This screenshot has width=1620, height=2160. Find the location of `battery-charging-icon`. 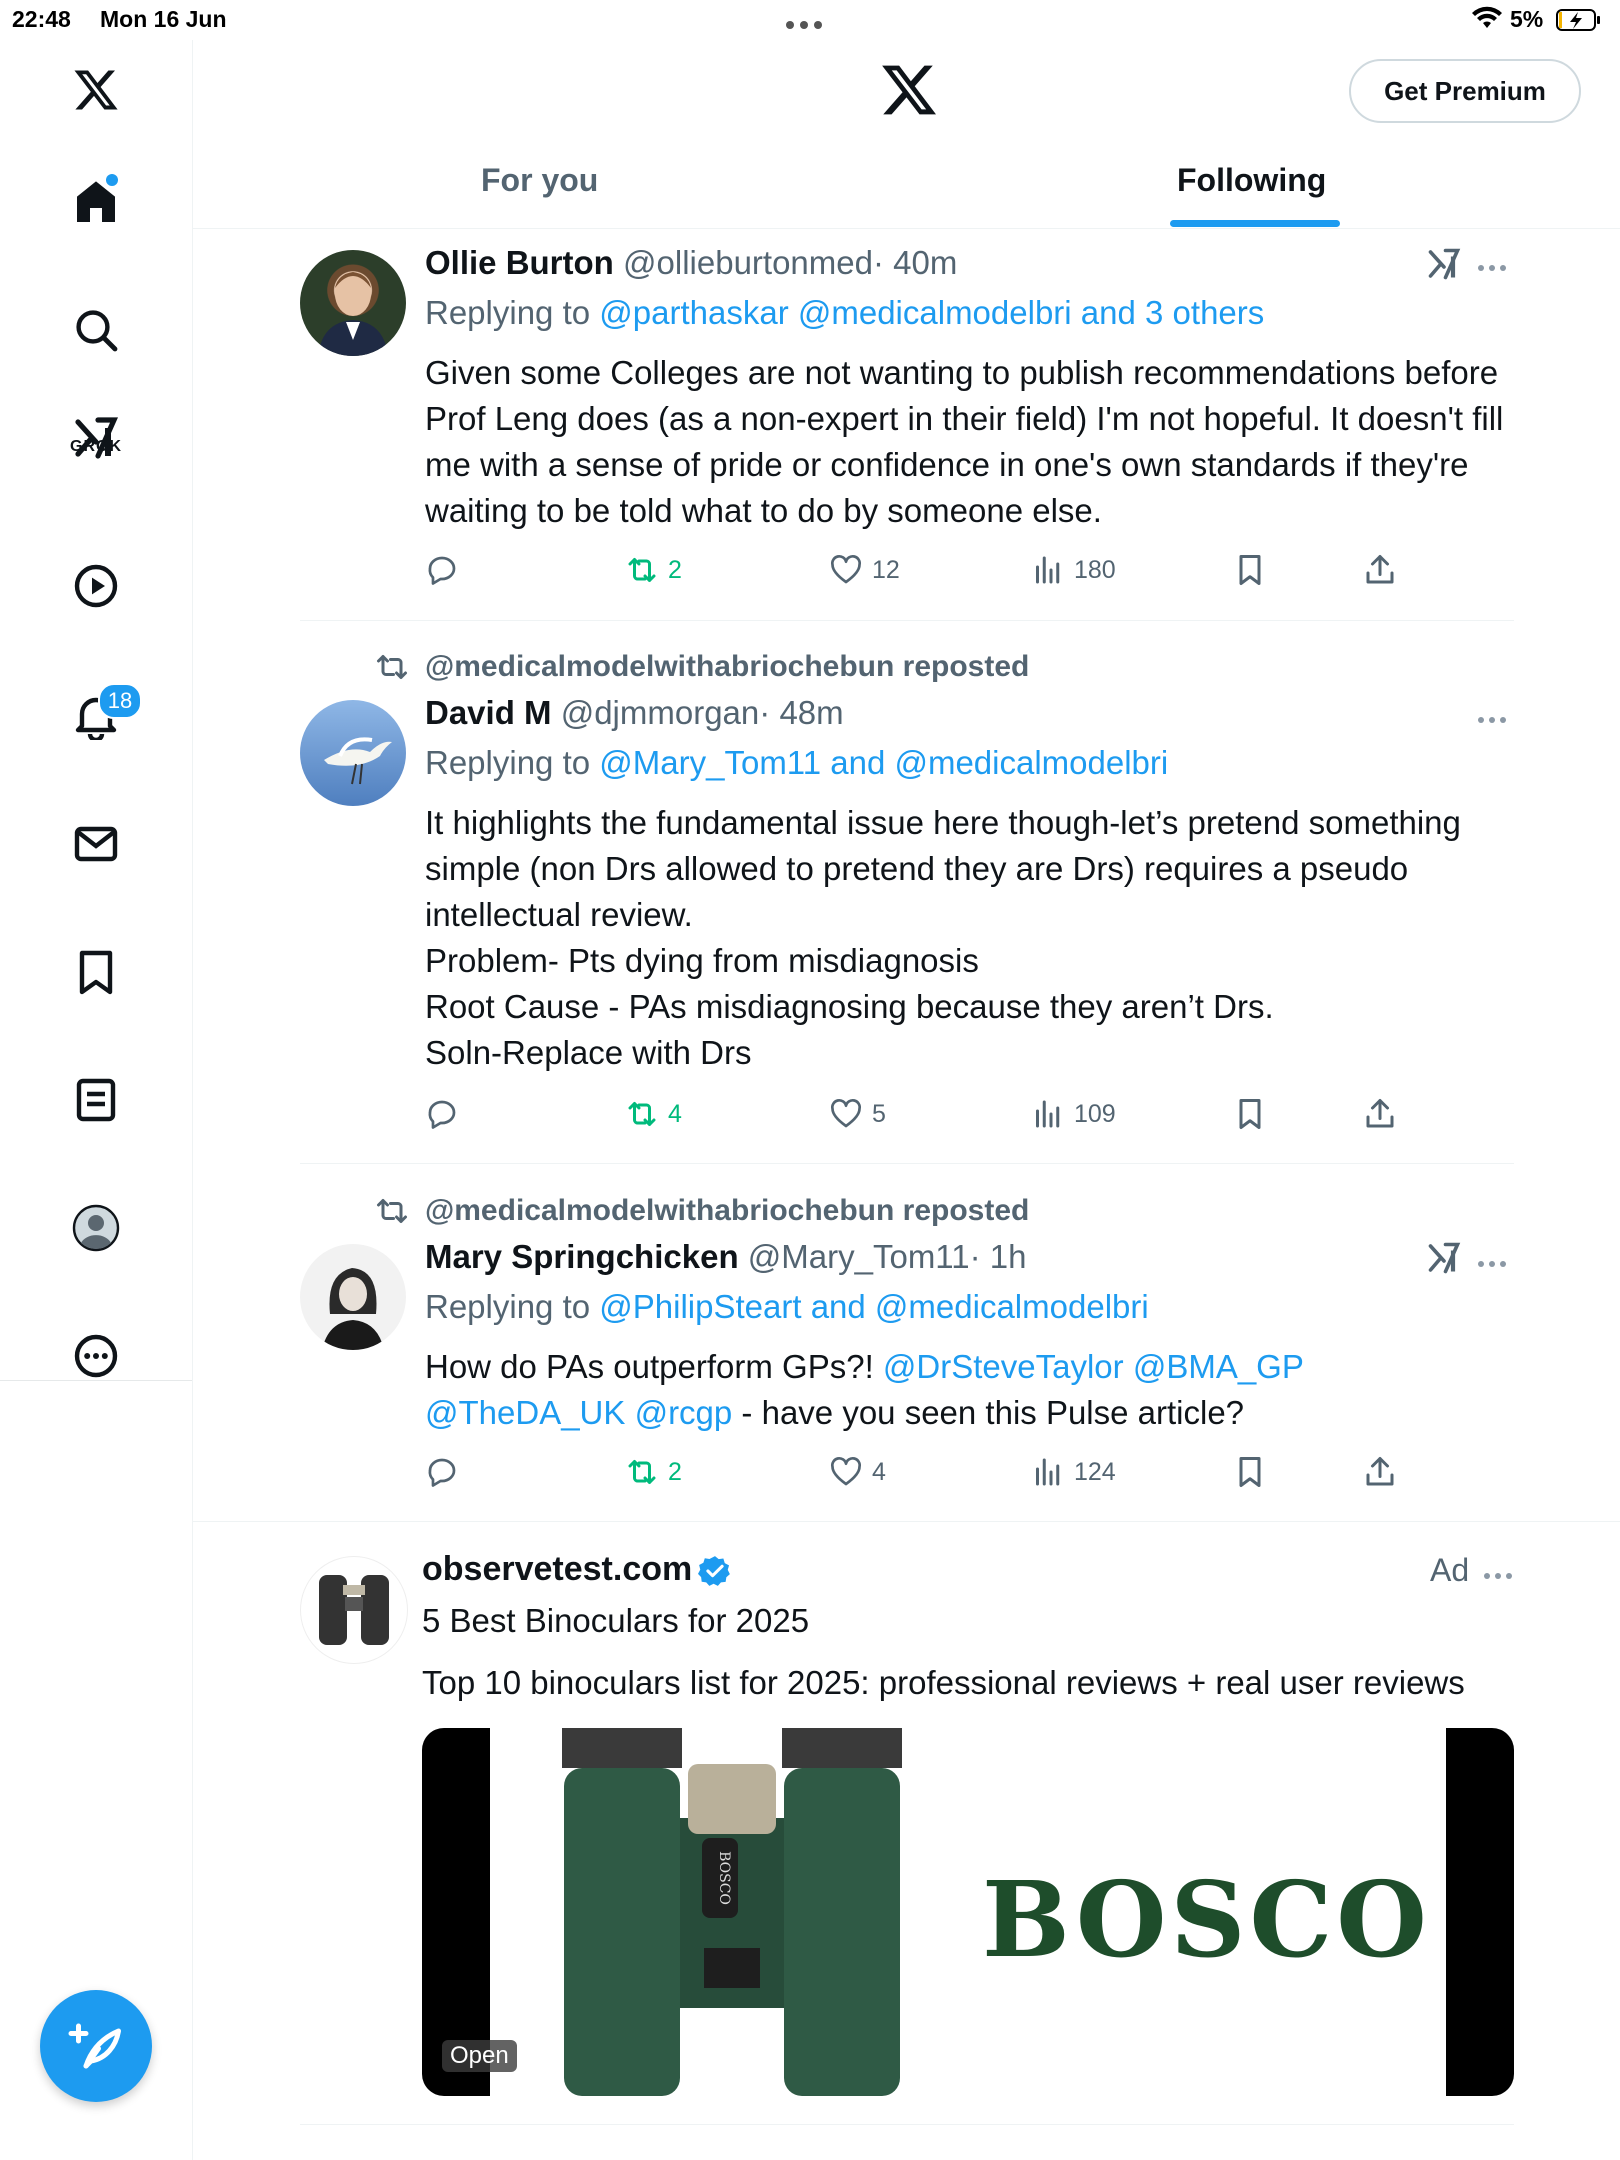

battery-charging-icon is located at coordinates (1578, 20).